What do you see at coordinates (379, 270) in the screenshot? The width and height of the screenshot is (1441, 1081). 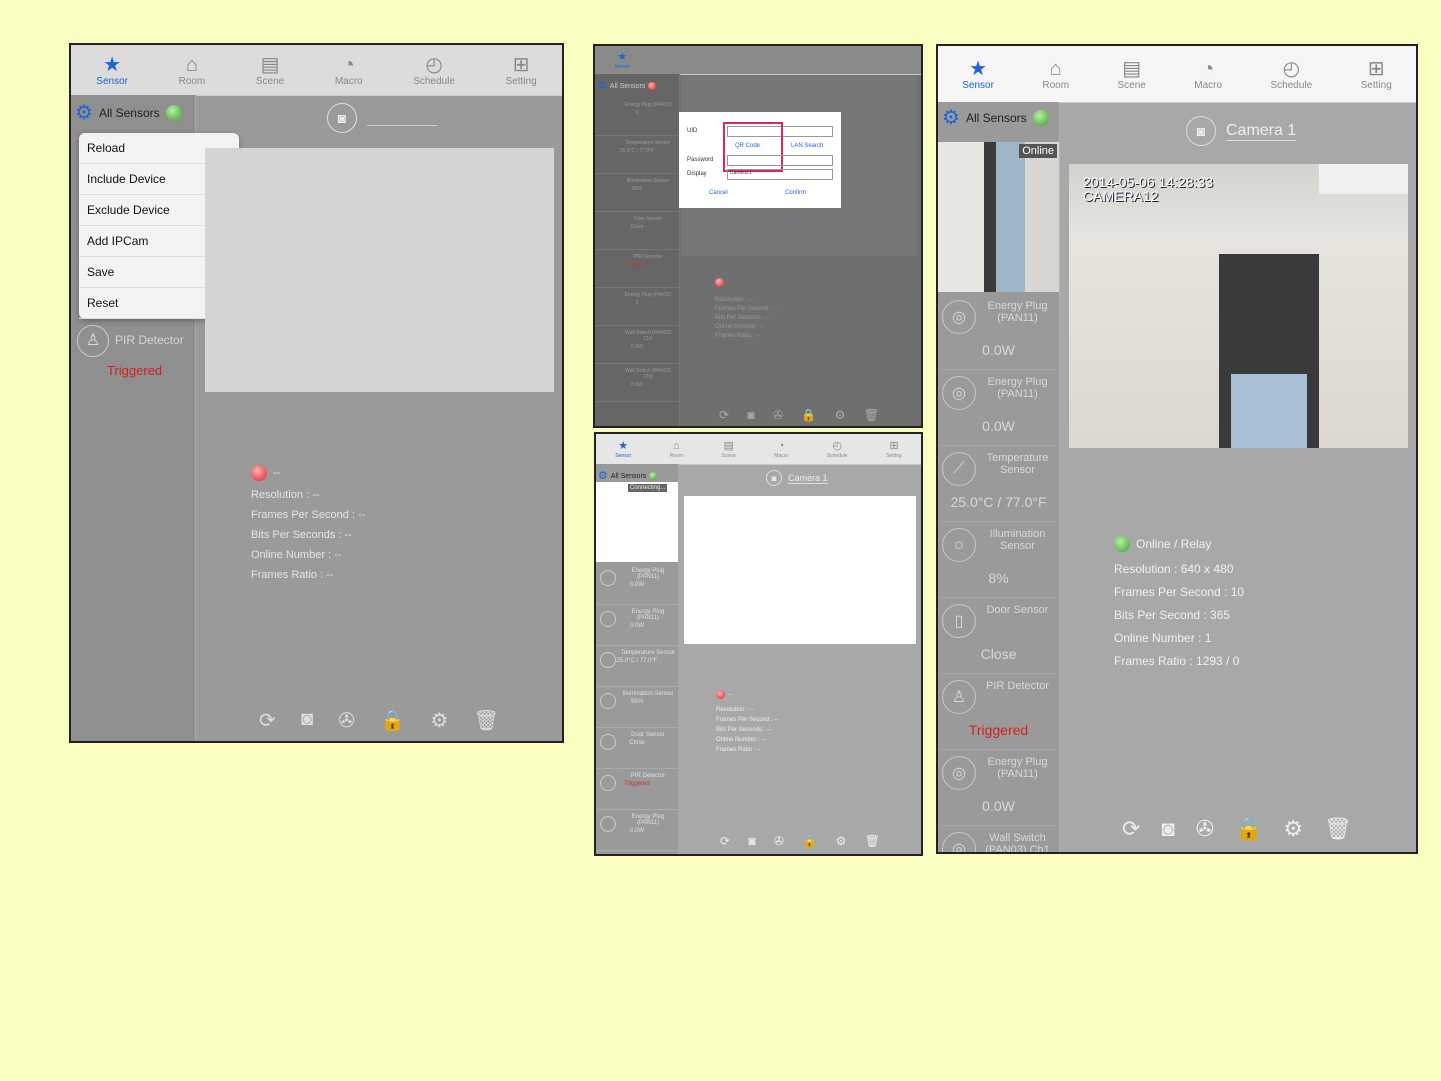 I see `camera-view` at bounding box center [379, 270].